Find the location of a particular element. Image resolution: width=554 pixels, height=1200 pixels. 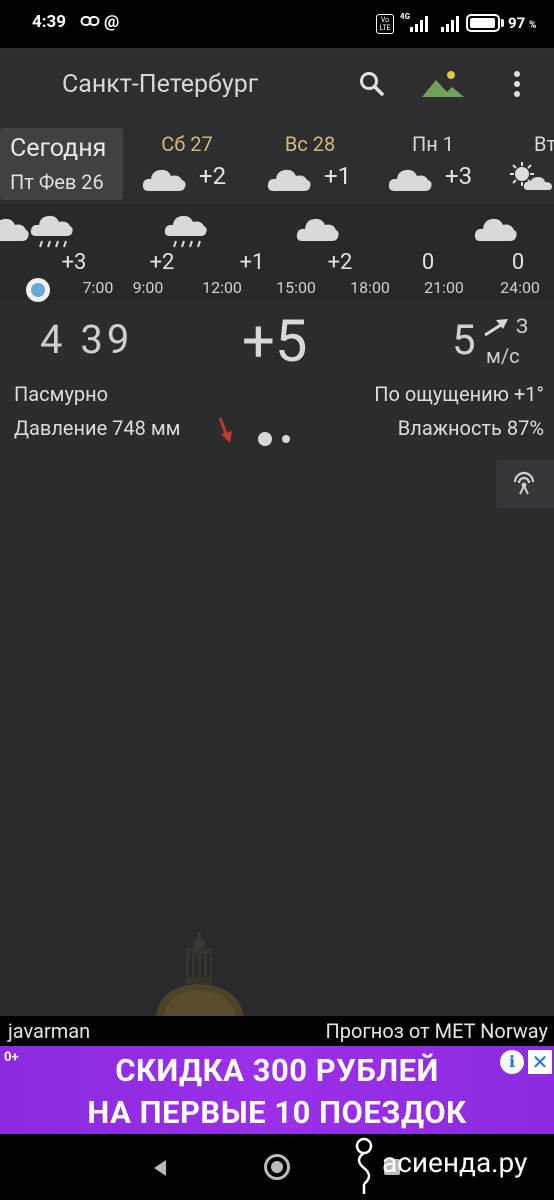

app-bar: Санкт-Петербург is located at coordinates (277, 84).